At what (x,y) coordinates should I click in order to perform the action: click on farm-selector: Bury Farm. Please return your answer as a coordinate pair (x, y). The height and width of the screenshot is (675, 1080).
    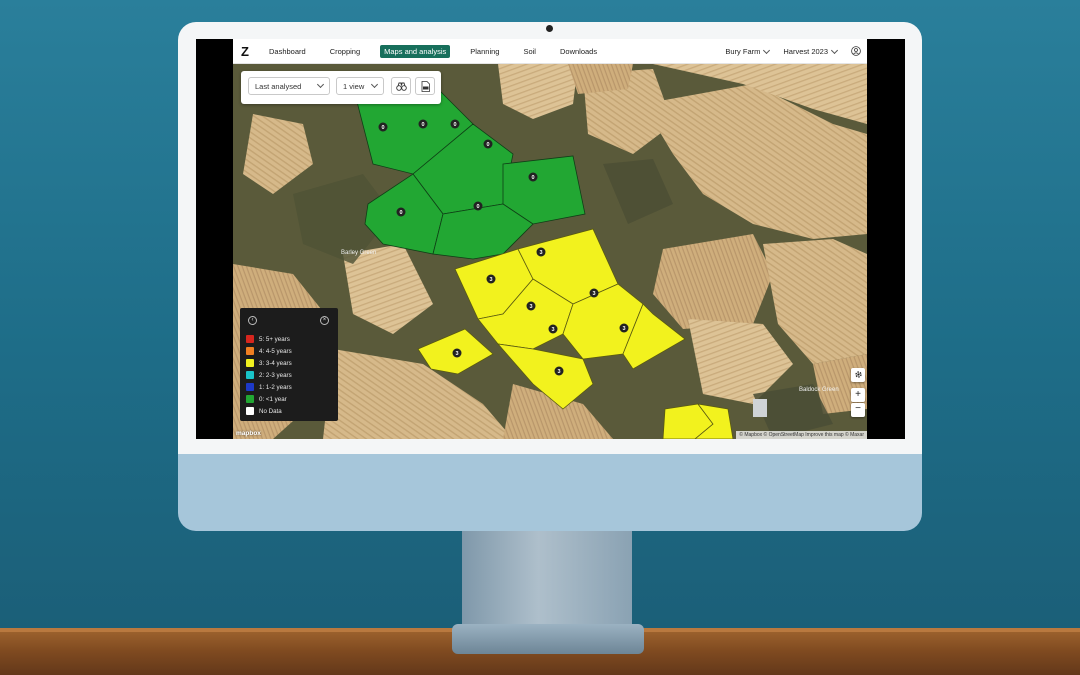
    Looking at the image, I should click on (748, 51).